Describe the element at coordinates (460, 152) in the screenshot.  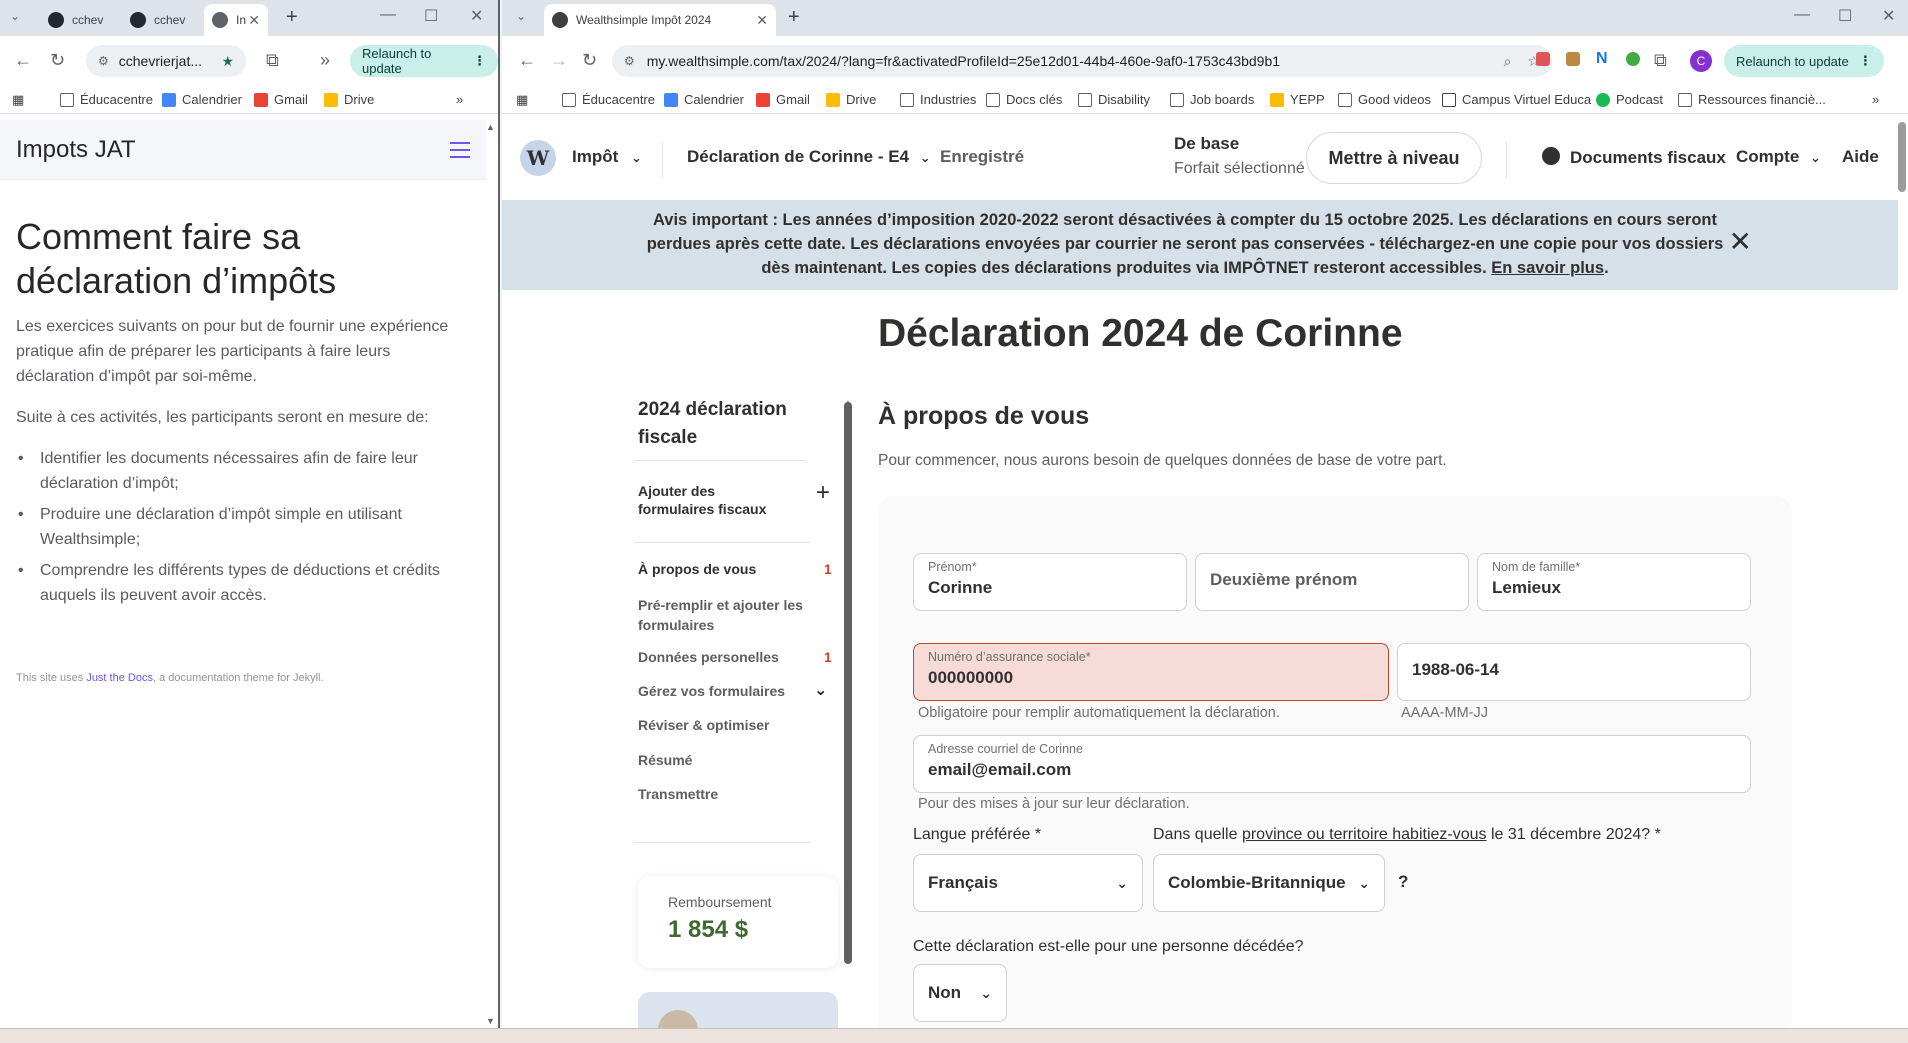
I see `hamburger-menu-icon` at that location.